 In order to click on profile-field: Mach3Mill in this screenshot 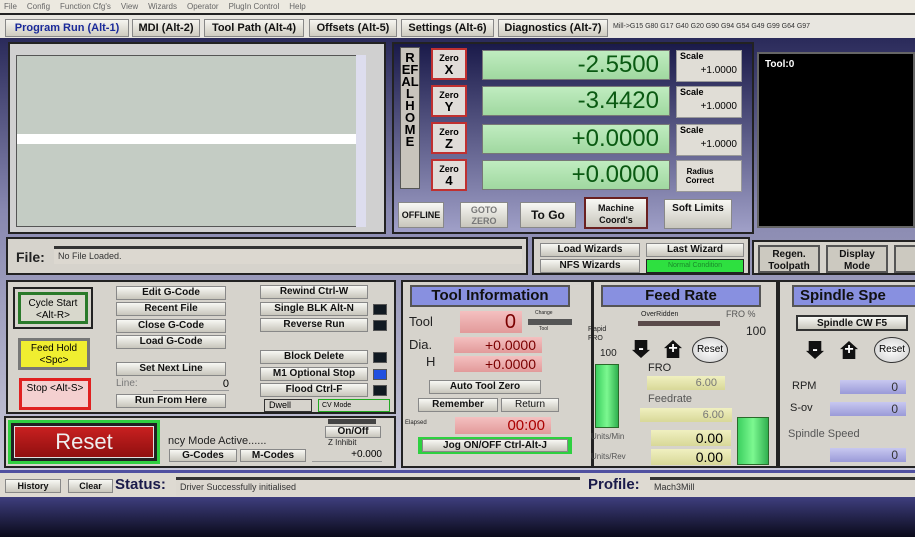, I will do `click(782, 486)`.